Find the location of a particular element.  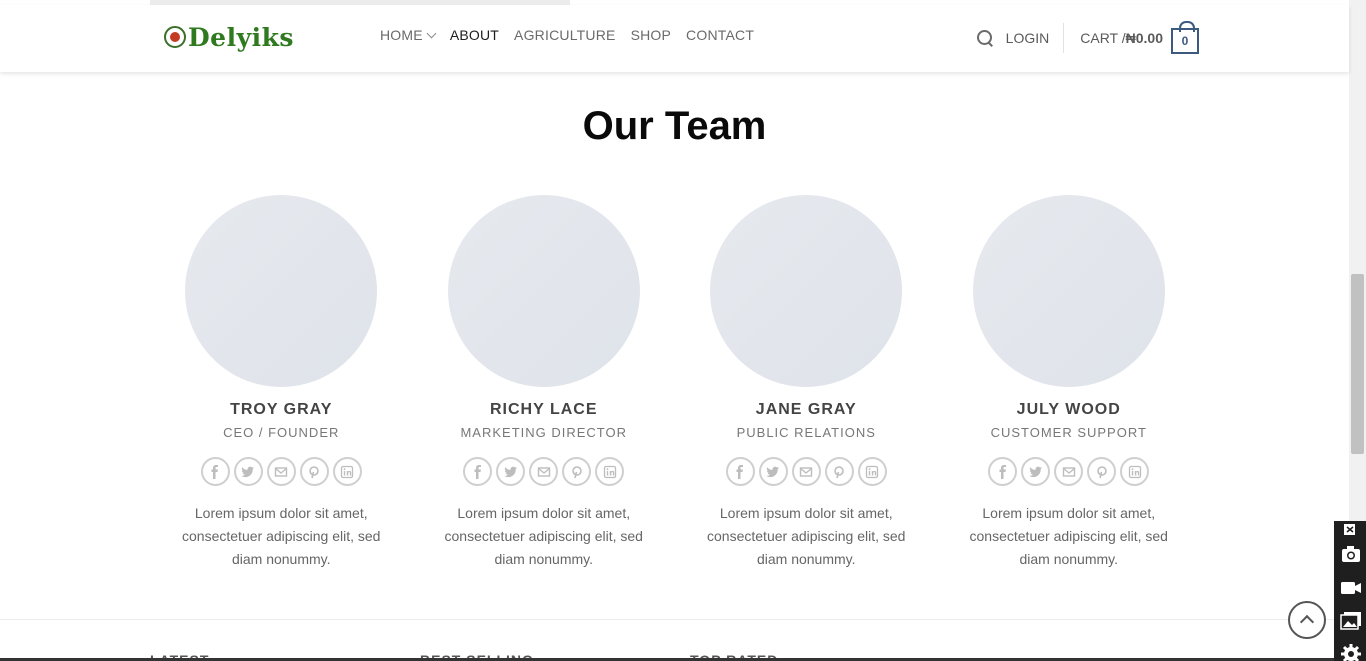

settings-gear-icon is located at coordinates (1351, 651).